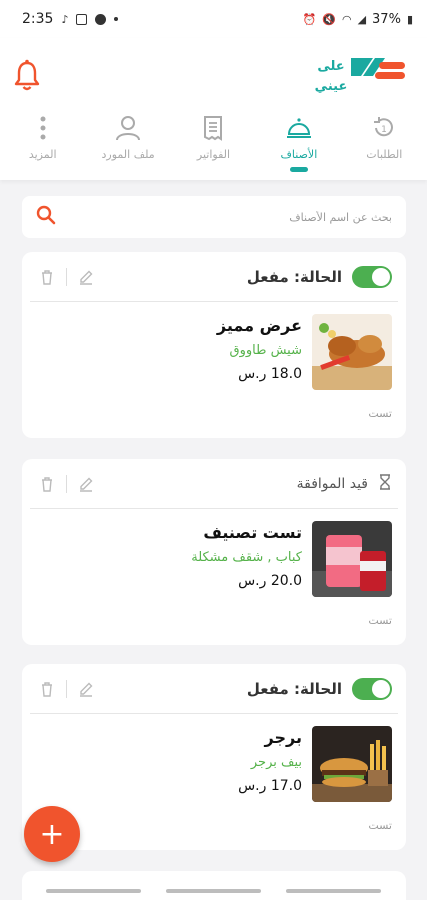 The image size is (427, 900). I want to click on bell-icon, so click(27, 75).